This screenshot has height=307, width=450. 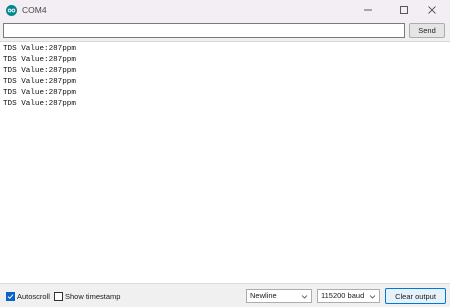 I want to click on autoscroll-checkbox, so click(x=10, y=296).